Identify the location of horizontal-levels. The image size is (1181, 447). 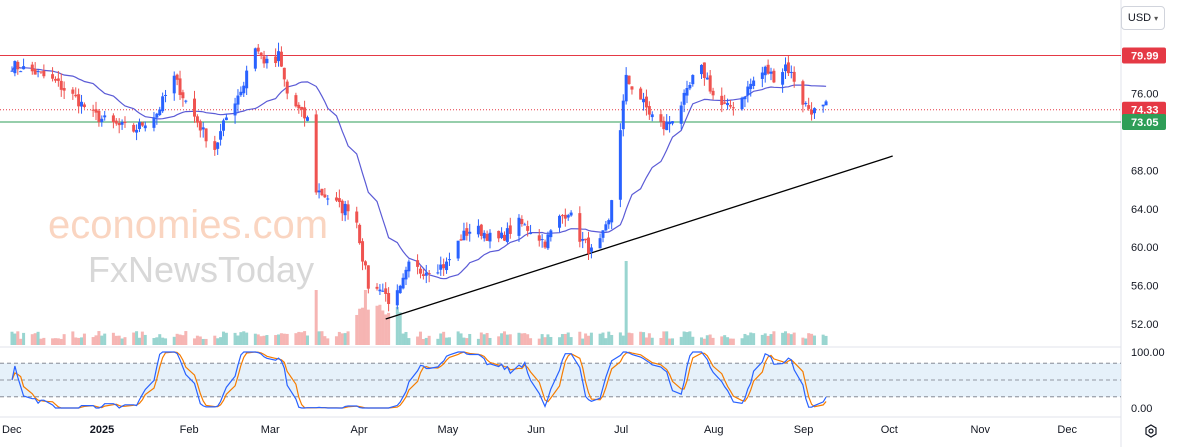
(560, 88).